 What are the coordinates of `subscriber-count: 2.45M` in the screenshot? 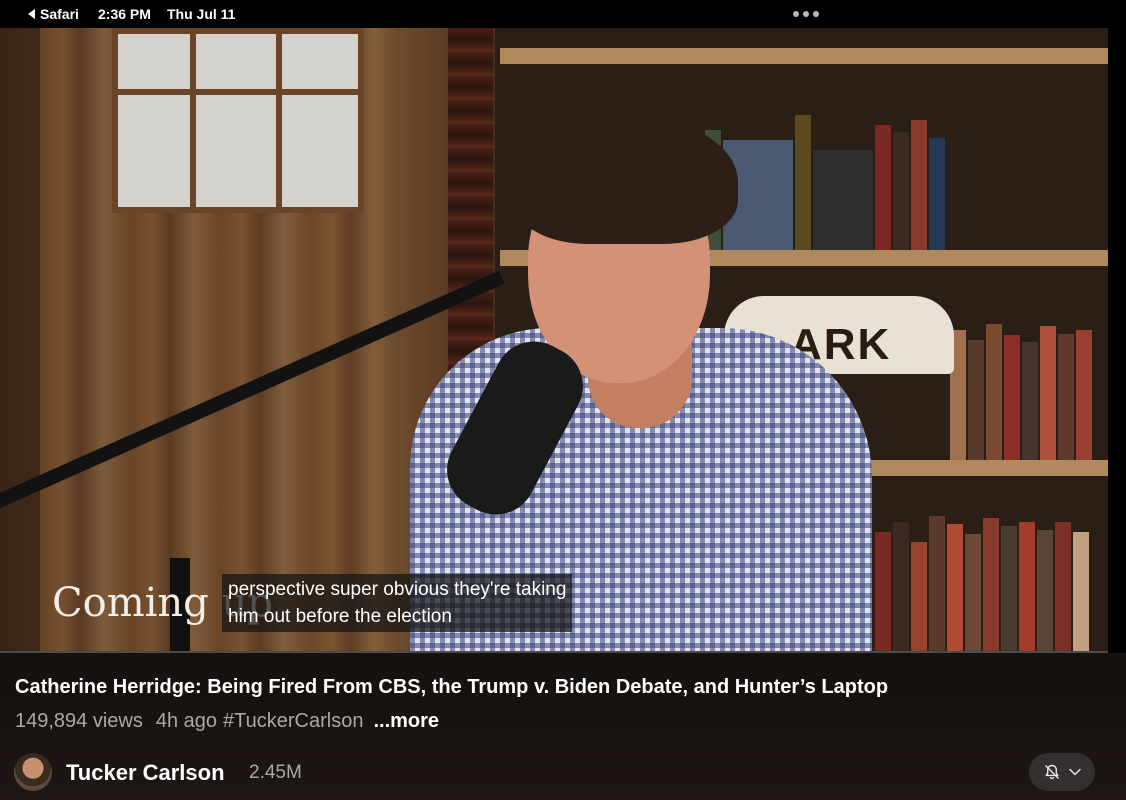 It's located at (275, 772).